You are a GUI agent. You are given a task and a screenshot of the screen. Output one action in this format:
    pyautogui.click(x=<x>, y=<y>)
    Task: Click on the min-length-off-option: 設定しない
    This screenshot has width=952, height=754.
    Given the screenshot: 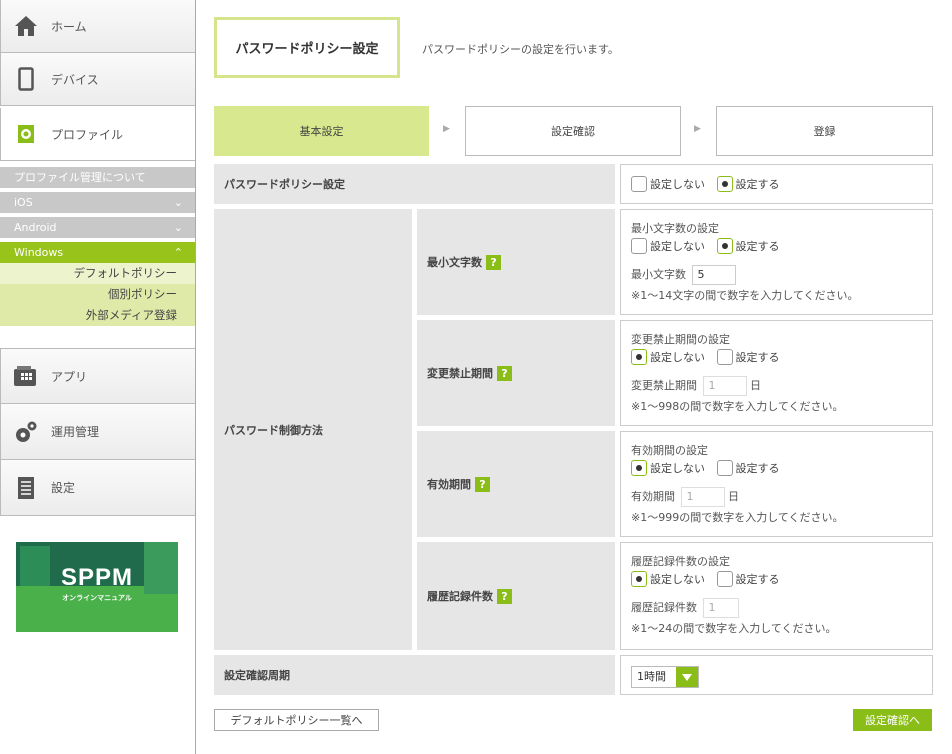 What is the action you would take?
    pyautogui.click(x=668, y=246)
    